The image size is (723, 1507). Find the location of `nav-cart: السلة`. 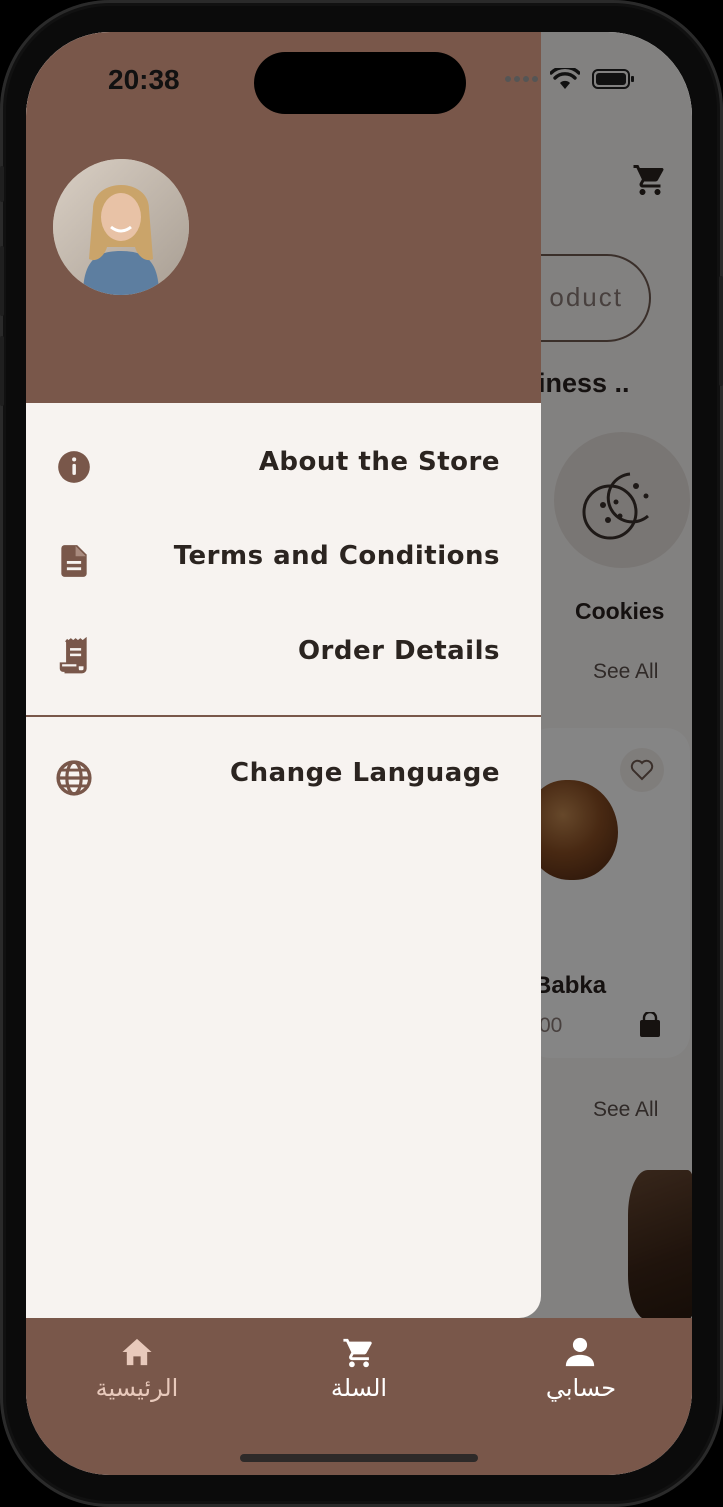

nav-cart: السلة is located at coordinates (359, 1368).